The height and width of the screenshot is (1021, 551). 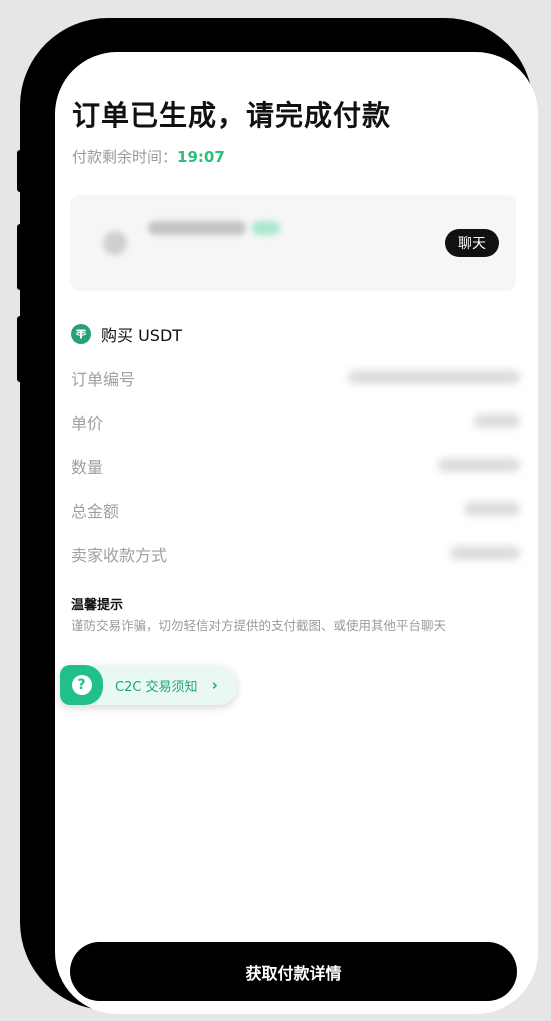 What do you see at coordinates (119, 555) in the screenshot?
I see `payment-method-label: 卖家收款方式` at bounding box center [119, 555].